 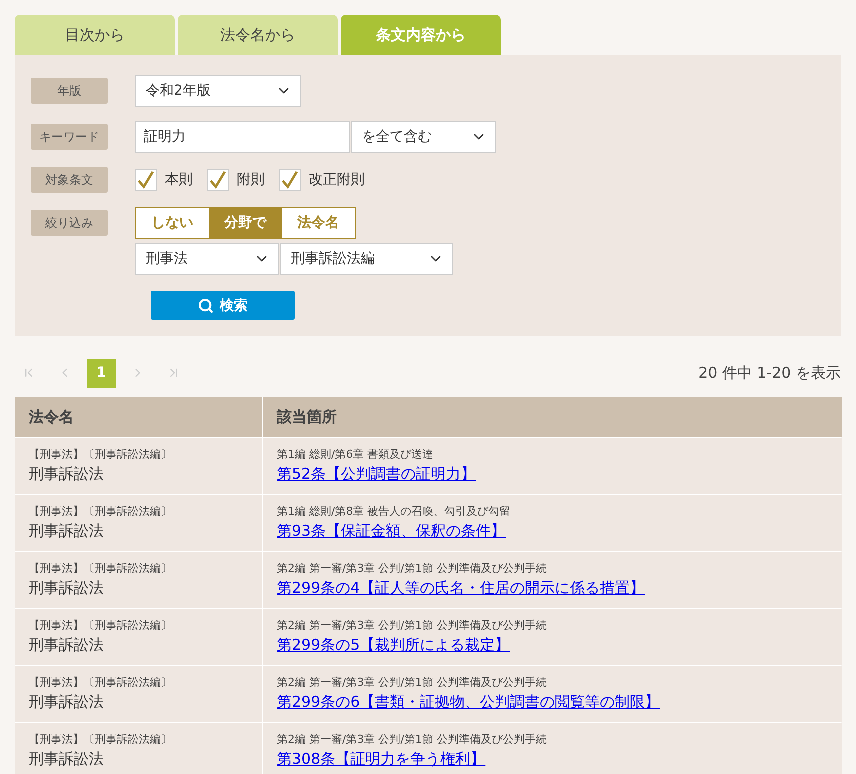 What do you see at coordinates (138, 417) in the screenshot?
I see `column-header: 法令名` at bounding box center [138, 417].